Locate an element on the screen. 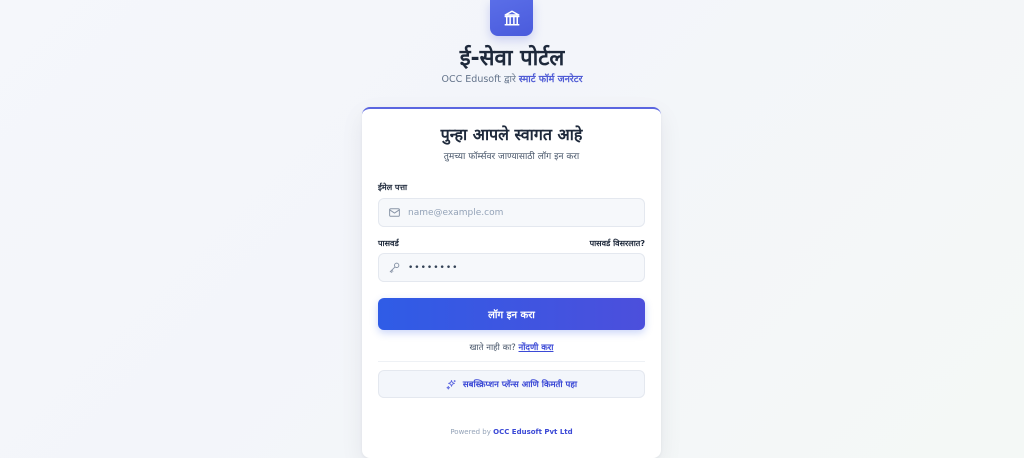 The width and height of the screenshot is (1024, 458). email-field is located at coordinates (518, 212).